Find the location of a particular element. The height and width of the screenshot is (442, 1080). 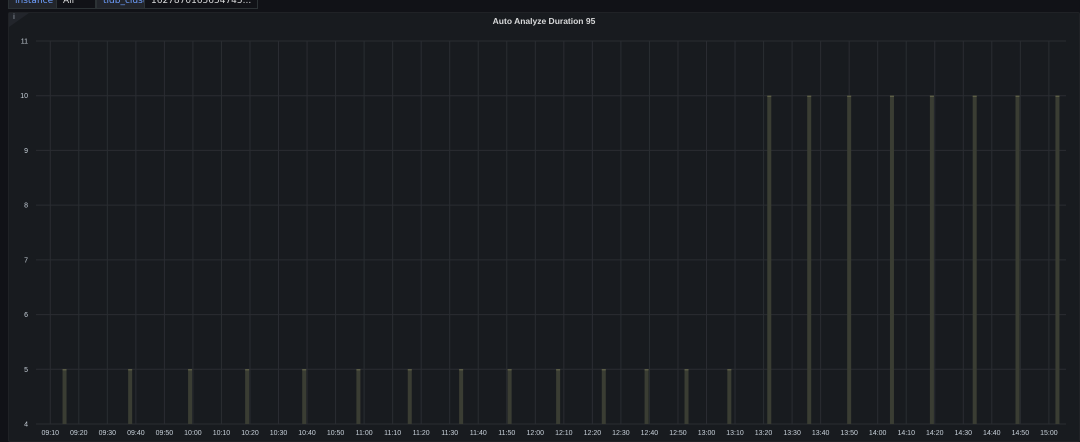

x-tick-label: 14:50 is located at coordinates (1021, 433).